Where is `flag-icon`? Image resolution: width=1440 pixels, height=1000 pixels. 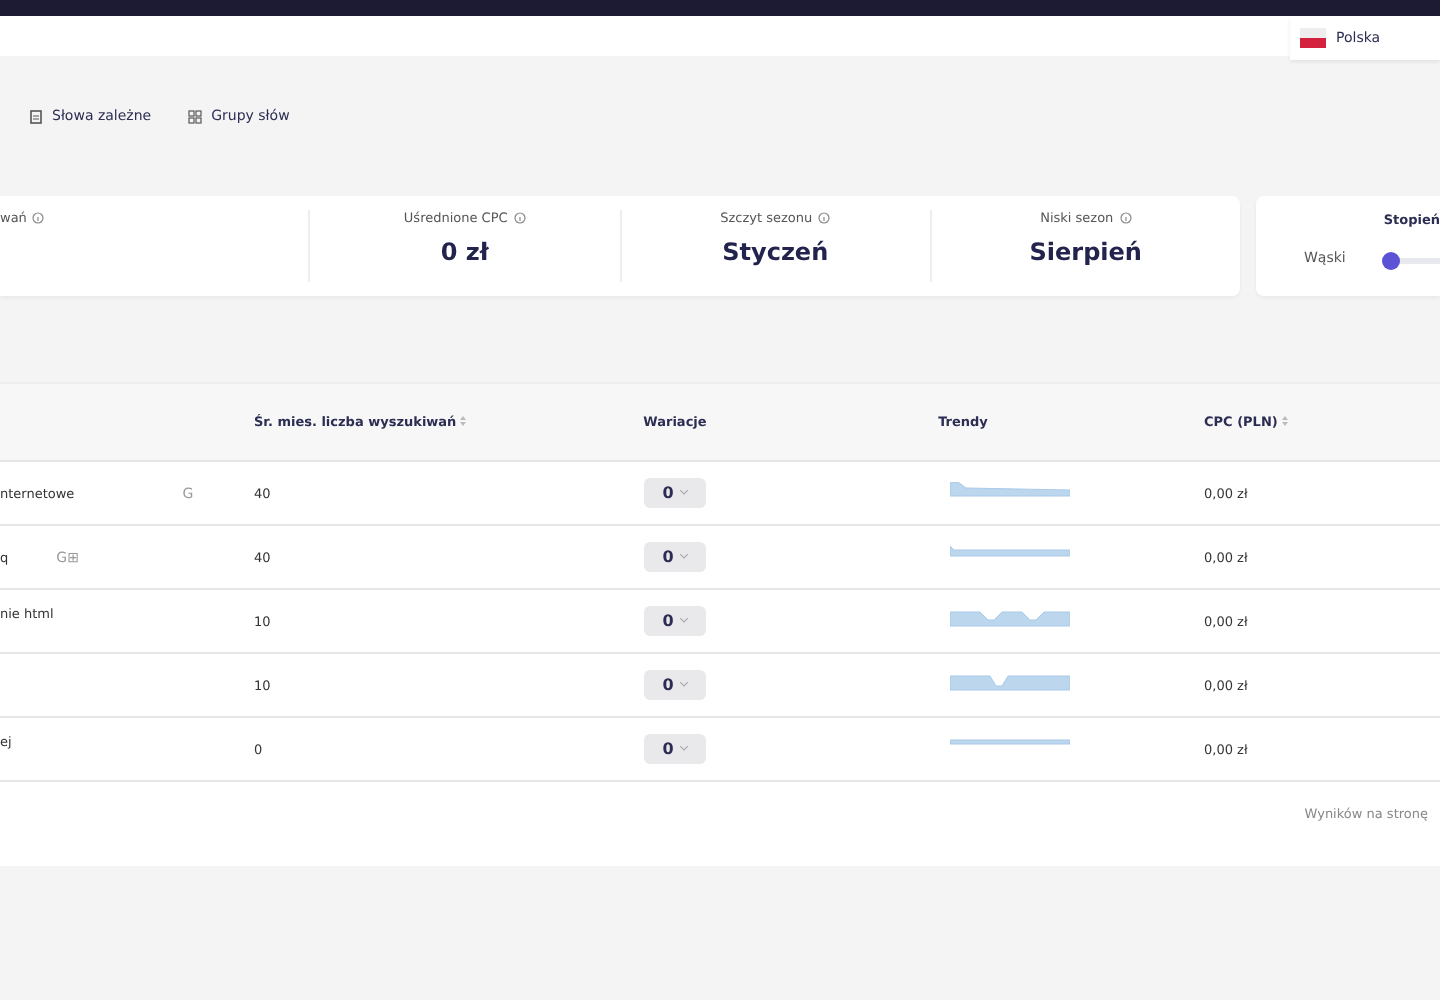
flag-icon is located at coordinates (1313, 38).